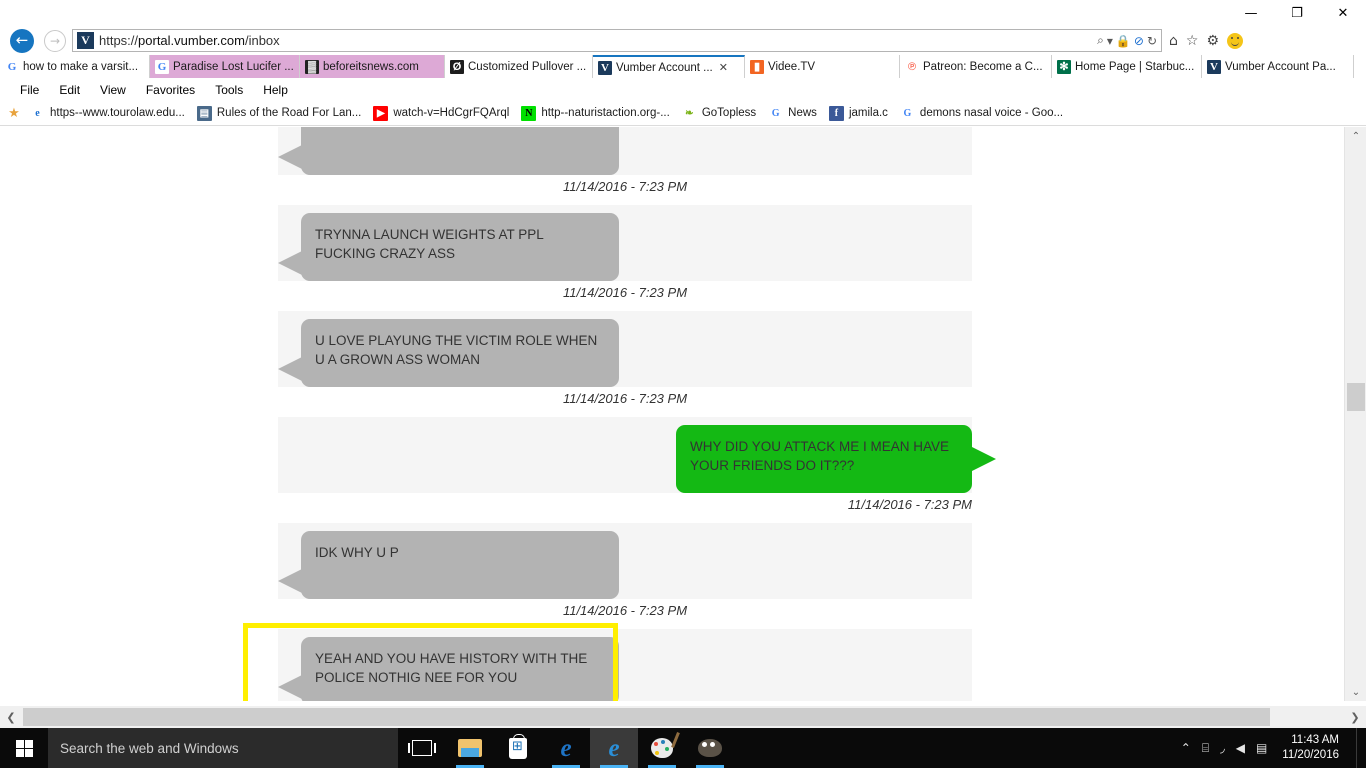 This screenshot has height=768, width=1366. I want to click on message-row, so click(625, 151).